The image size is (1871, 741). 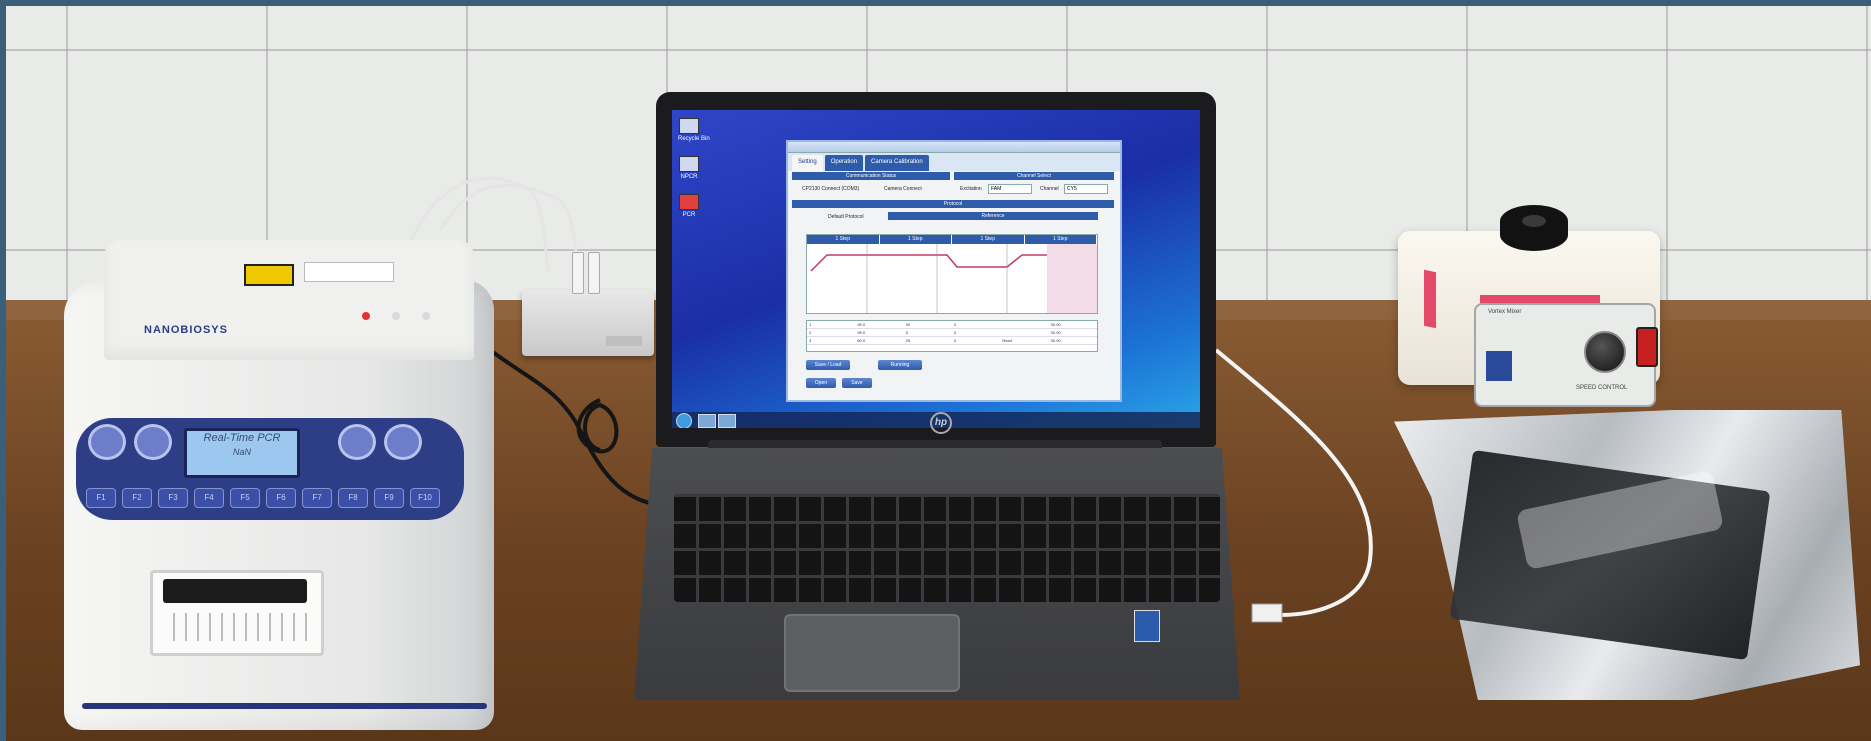 What do you see at coordinates (689, 209) in the screenshot?
I see `pdf-file-icon: PCR` at bounding box center [689, 209].